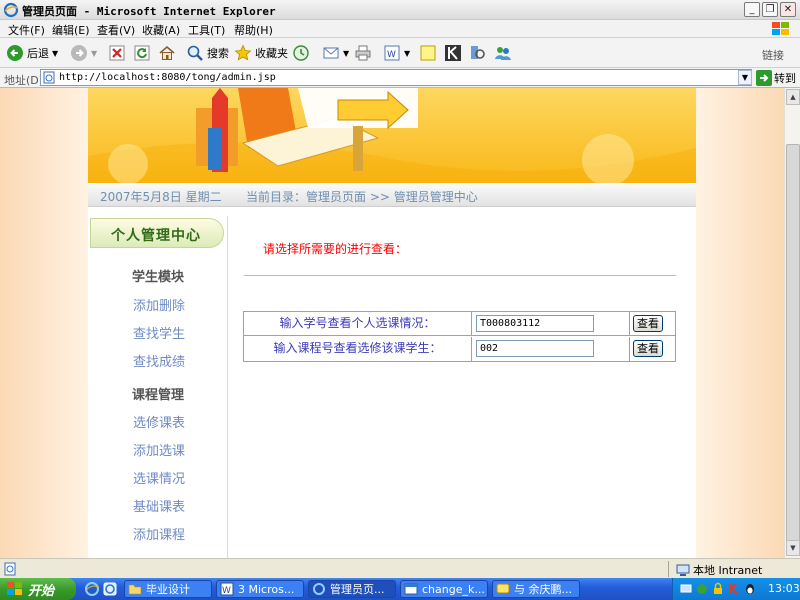  I want to click on window-title: 管理员页面 - Microsoft Internet Explorer, so click(149, 11).